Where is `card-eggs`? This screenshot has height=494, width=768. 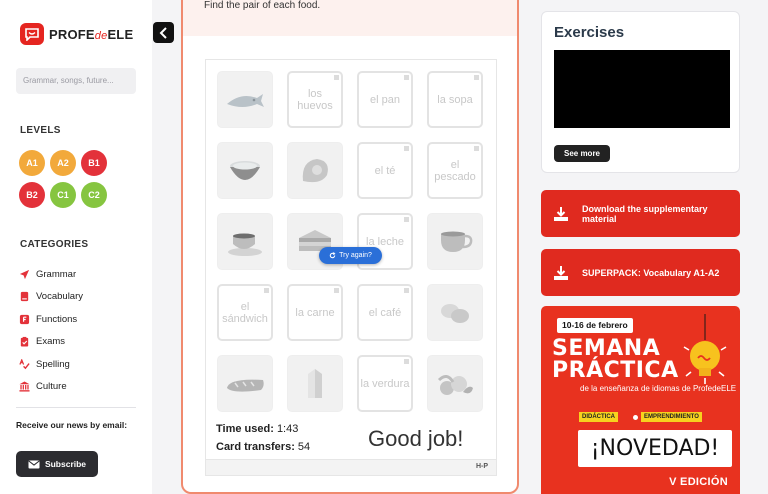
card-eggs is located at coordinates (455, 312).